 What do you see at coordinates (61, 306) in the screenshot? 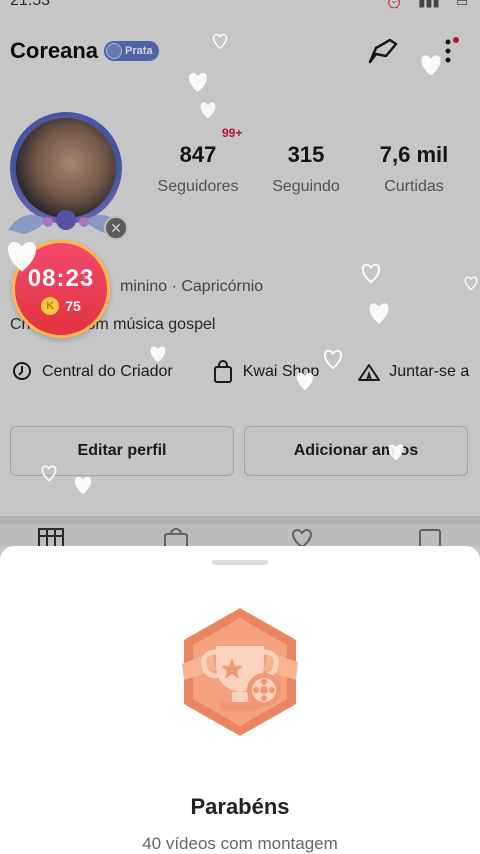
I see `timer-coins: K 75` at bounding box center [61, 306].